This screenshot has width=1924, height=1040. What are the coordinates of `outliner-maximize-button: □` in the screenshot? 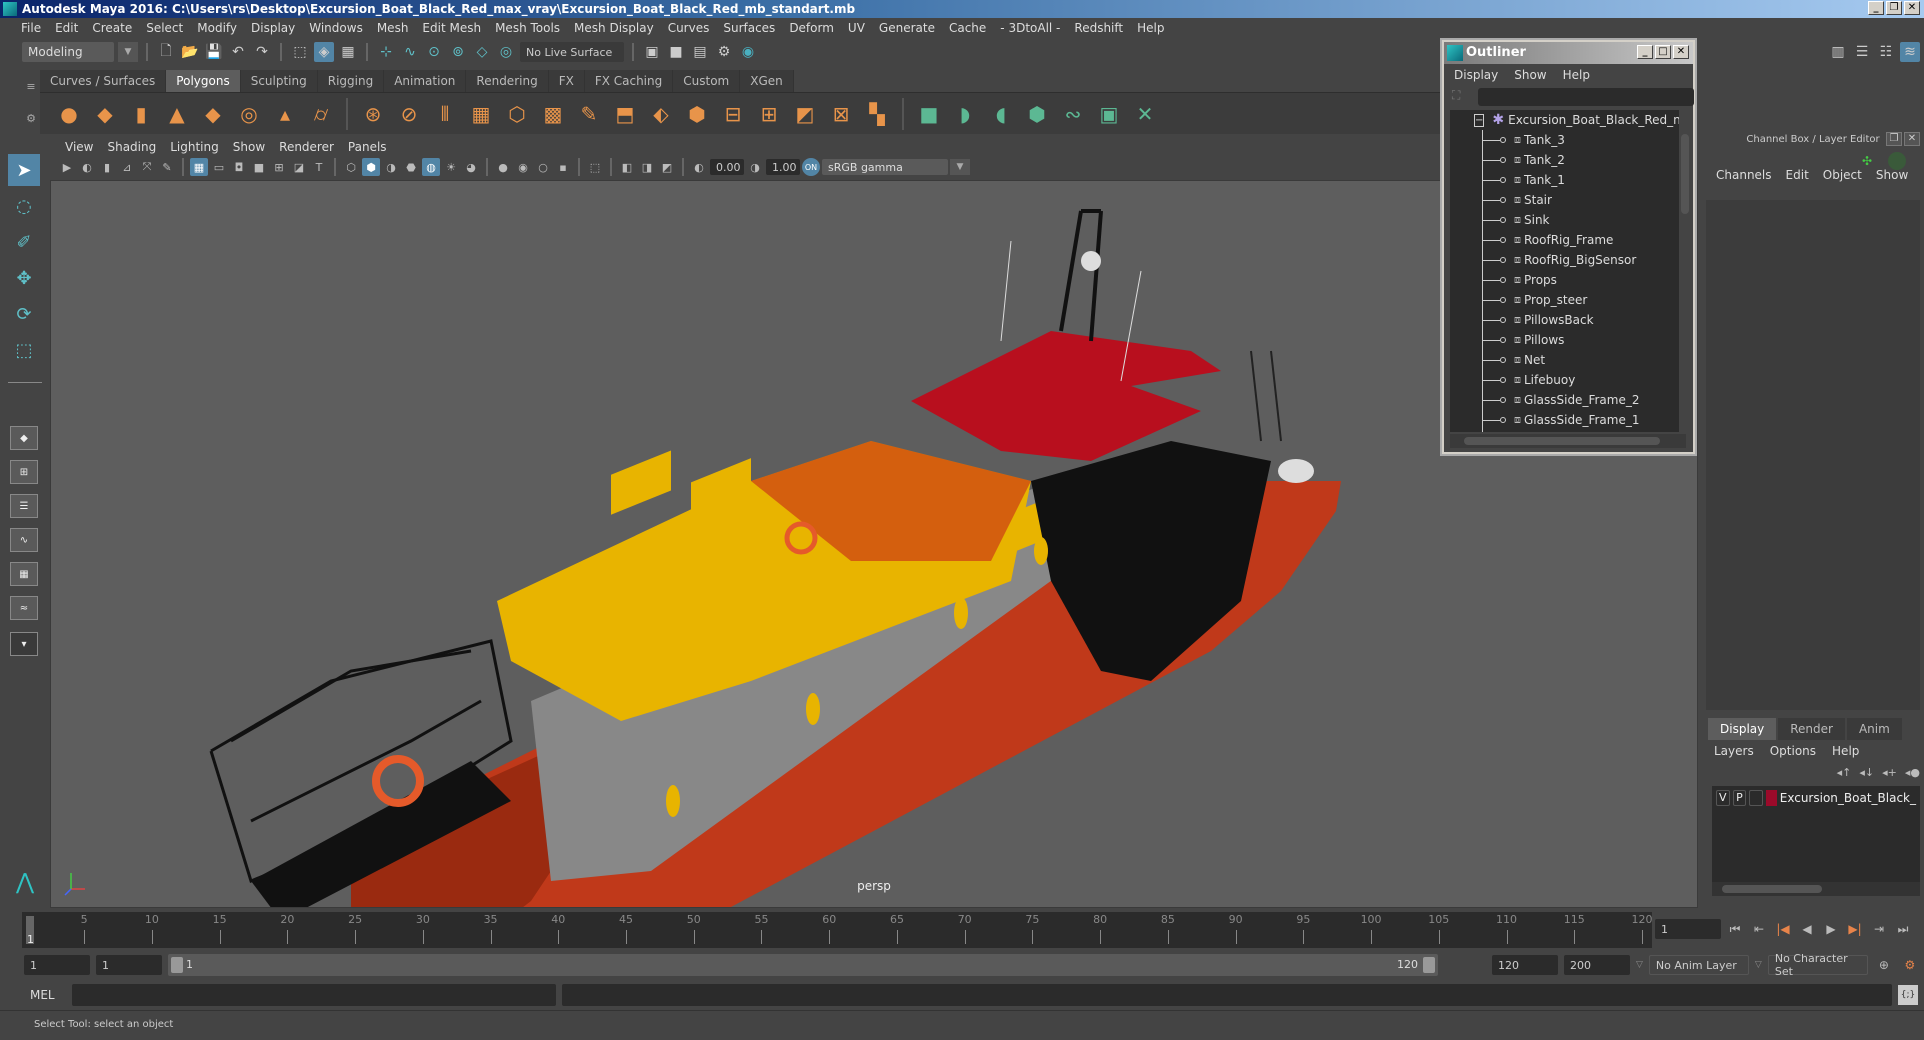 It's located at (1663, 52).